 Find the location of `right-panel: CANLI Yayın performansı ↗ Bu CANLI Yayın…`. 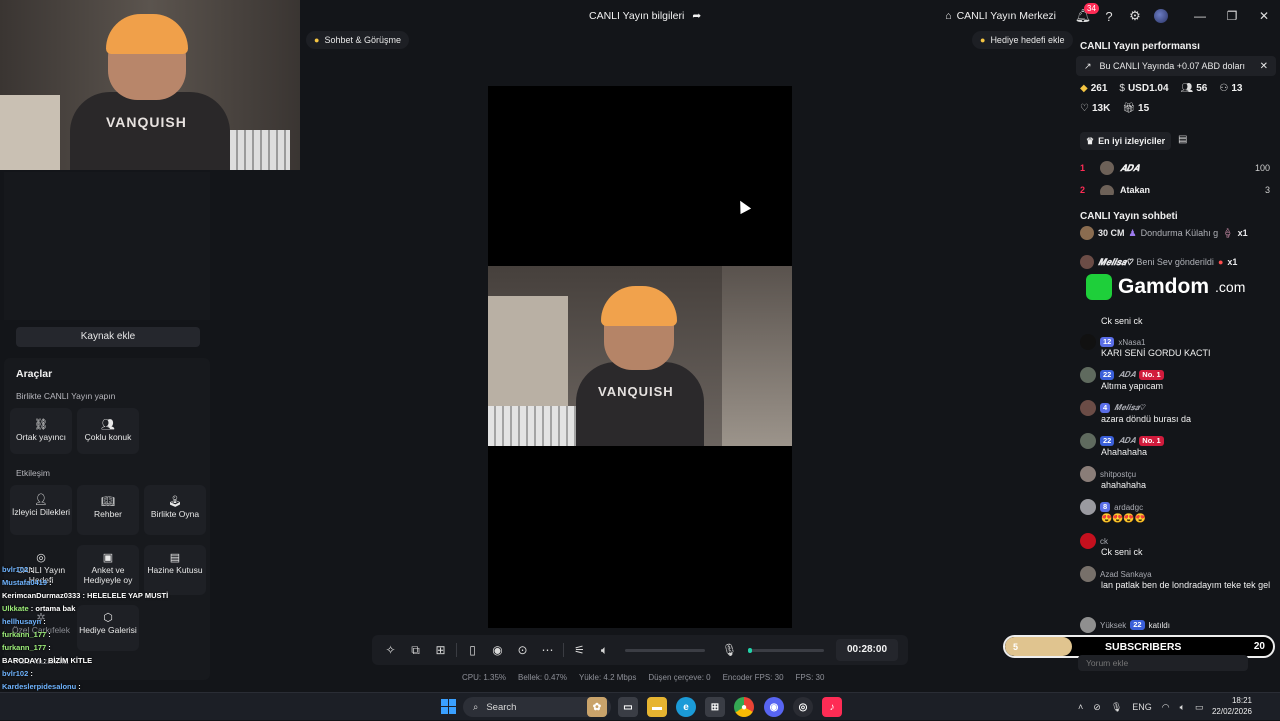

right-panel: CANLI Yayın performansı ↗ Bu CANLI Yayın… is located at coordinates (1175, 357).